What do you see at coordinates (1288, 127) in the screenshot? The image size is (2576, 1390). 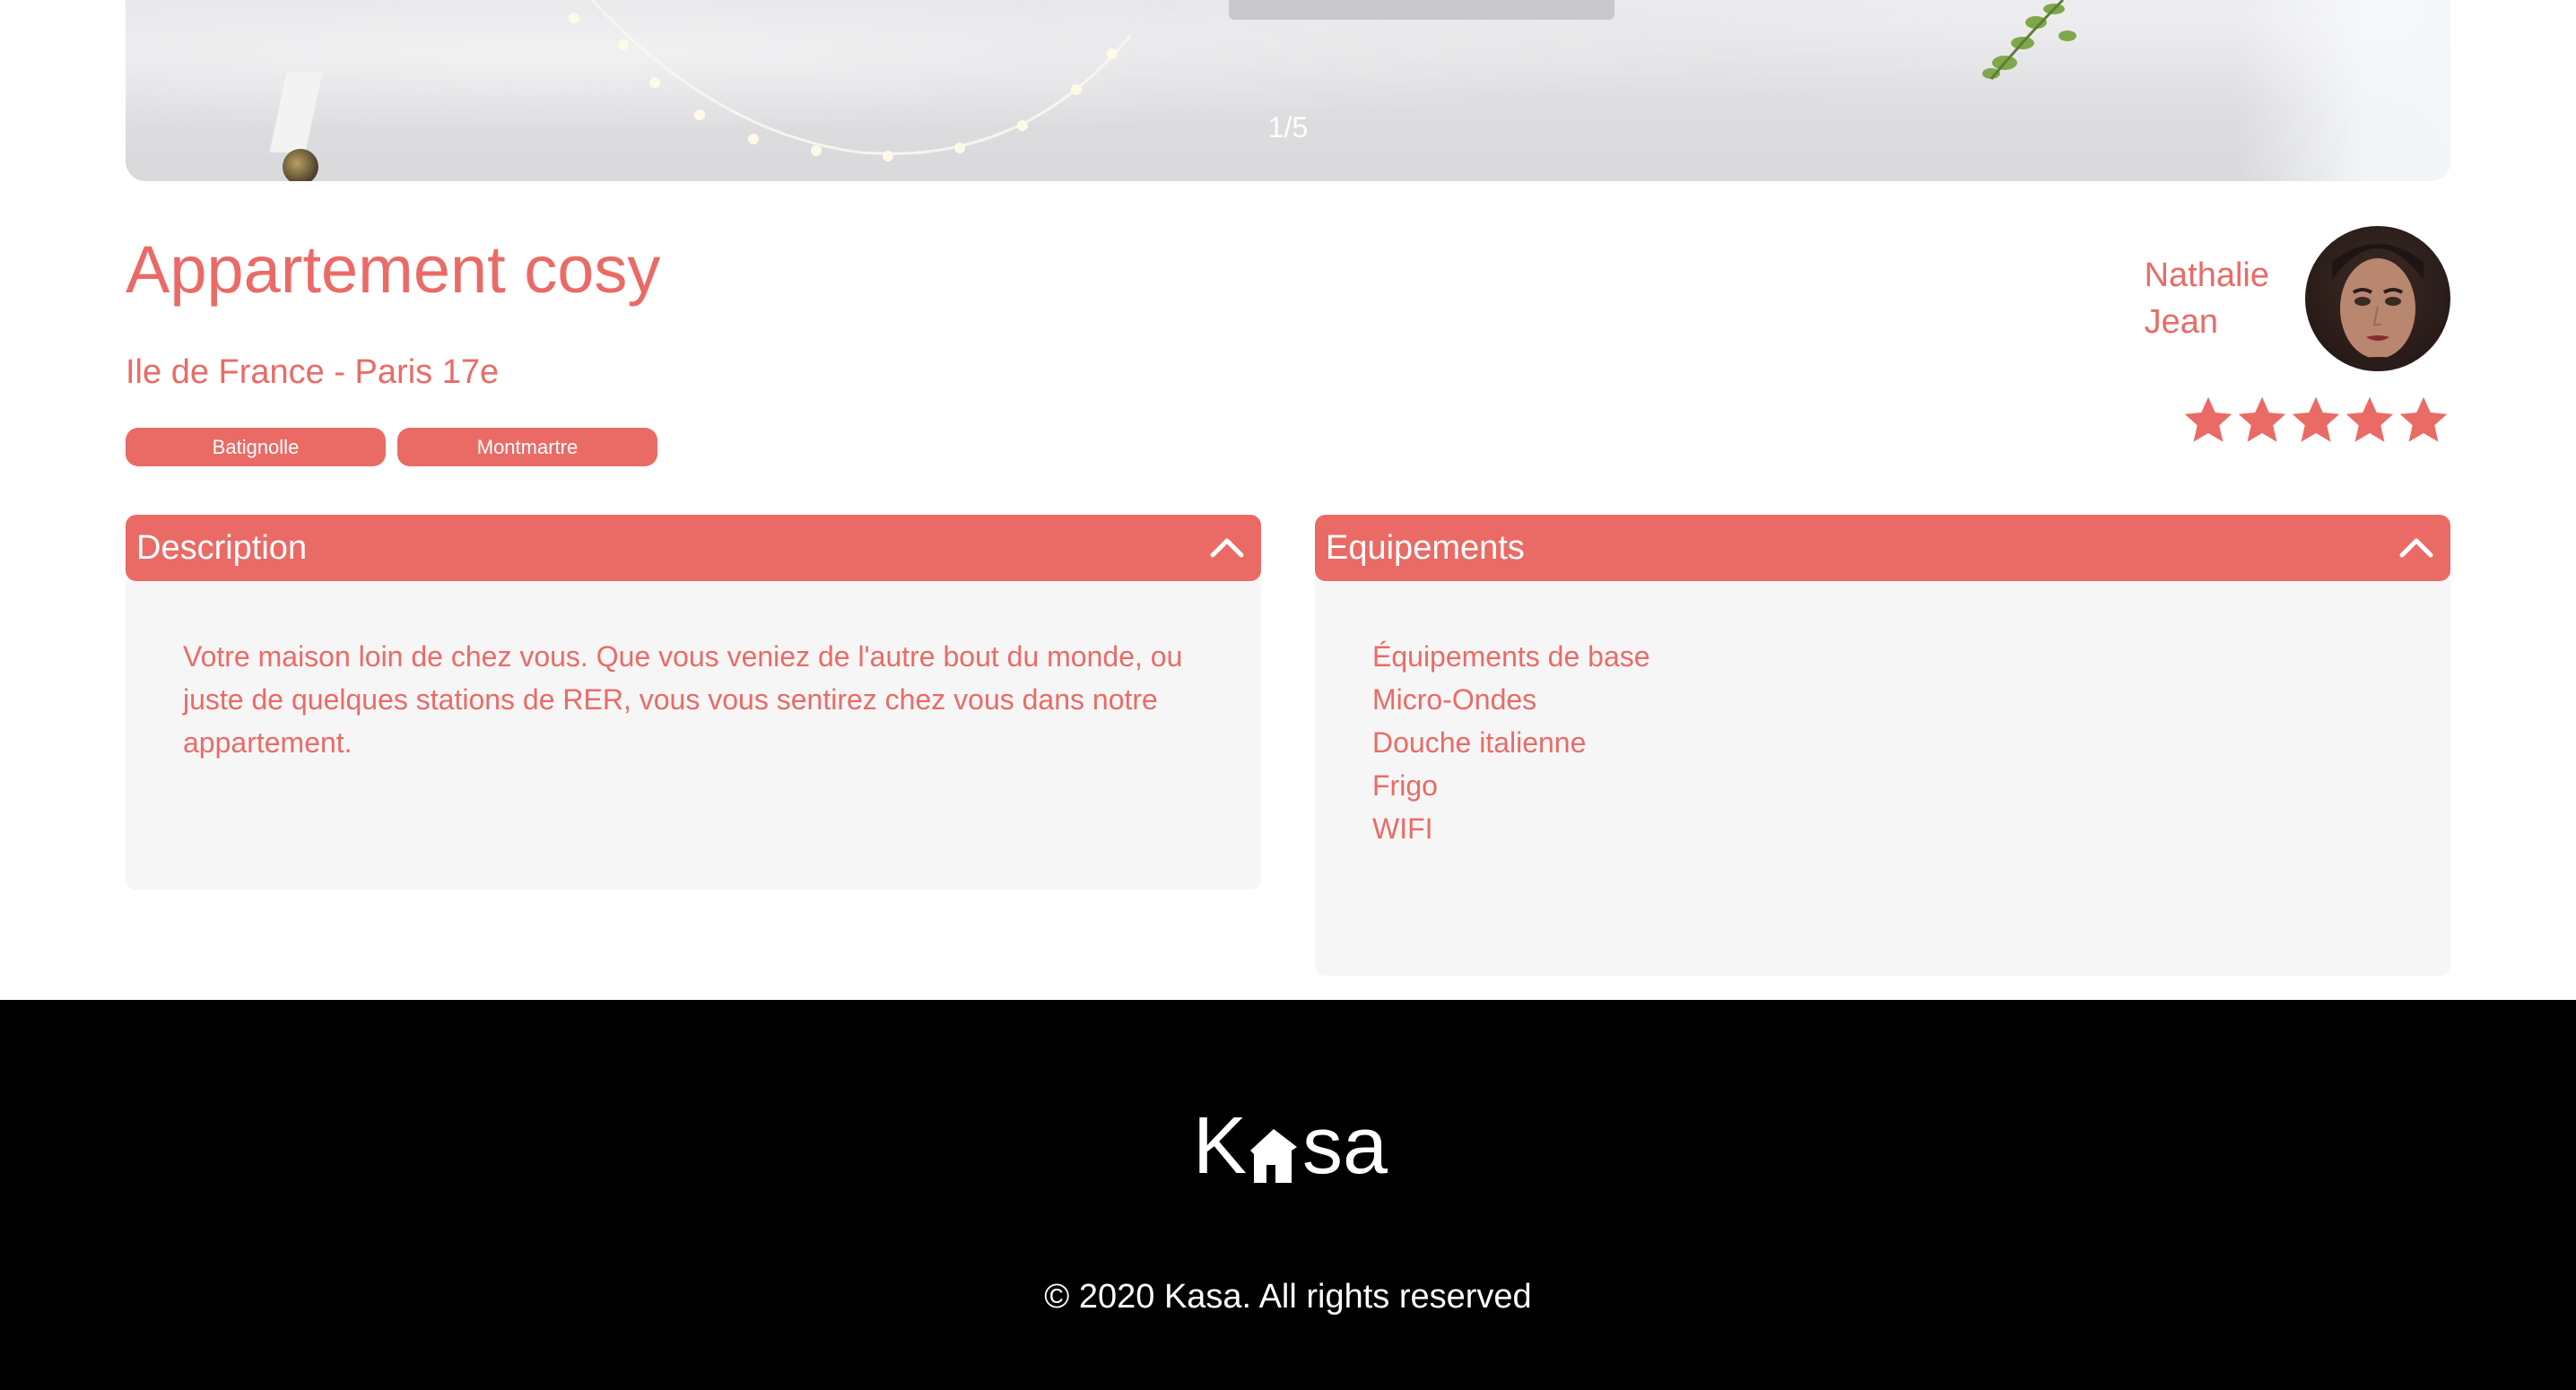 I see `gallery-counter: 1/5` at bounding box center [1288, 127].